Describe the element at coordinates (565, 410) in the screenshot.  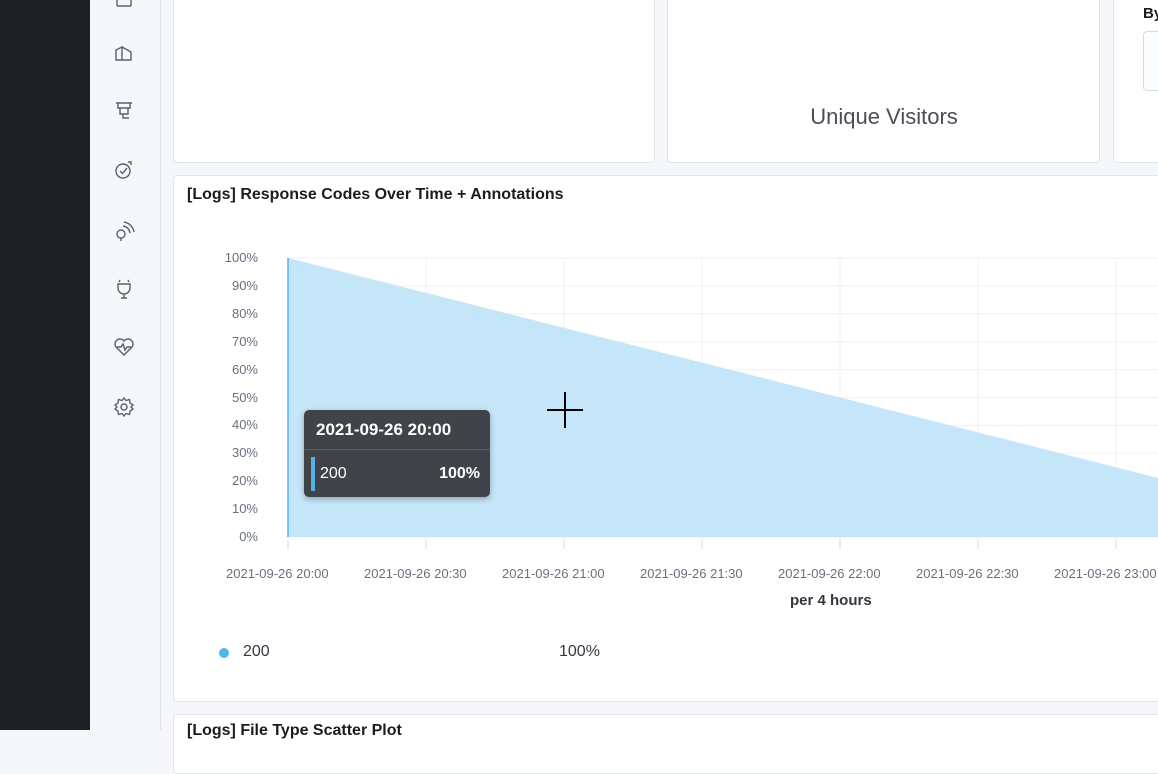
I see `crosshair-cursor-icon` at that location.